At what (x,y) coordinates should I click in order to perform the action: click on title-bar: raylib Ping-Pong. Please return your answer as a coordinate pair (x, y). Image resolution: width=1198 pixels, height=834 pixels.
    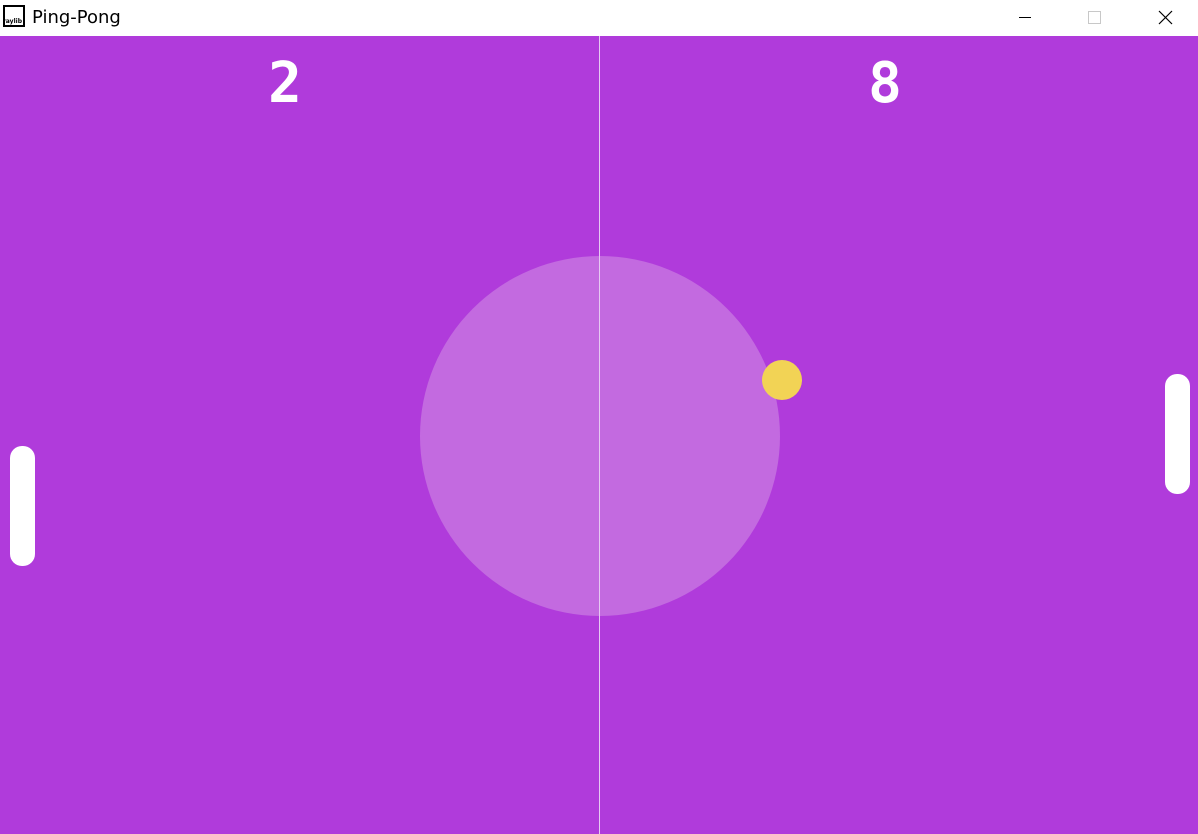
    Looking at the image, I should click on (599, 18).